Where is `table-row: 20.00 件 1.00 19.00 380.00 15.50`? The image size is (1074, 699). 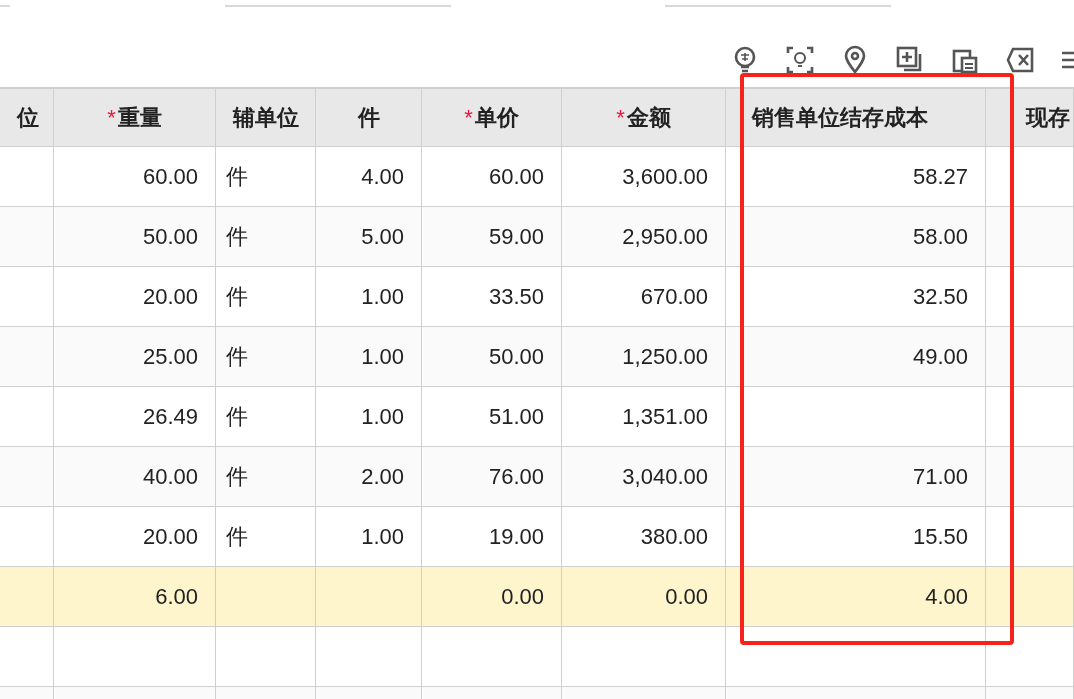
table-row: 20.00 件 1.00 19.00 380.00 15.50 is located at coordinates (537, 537).